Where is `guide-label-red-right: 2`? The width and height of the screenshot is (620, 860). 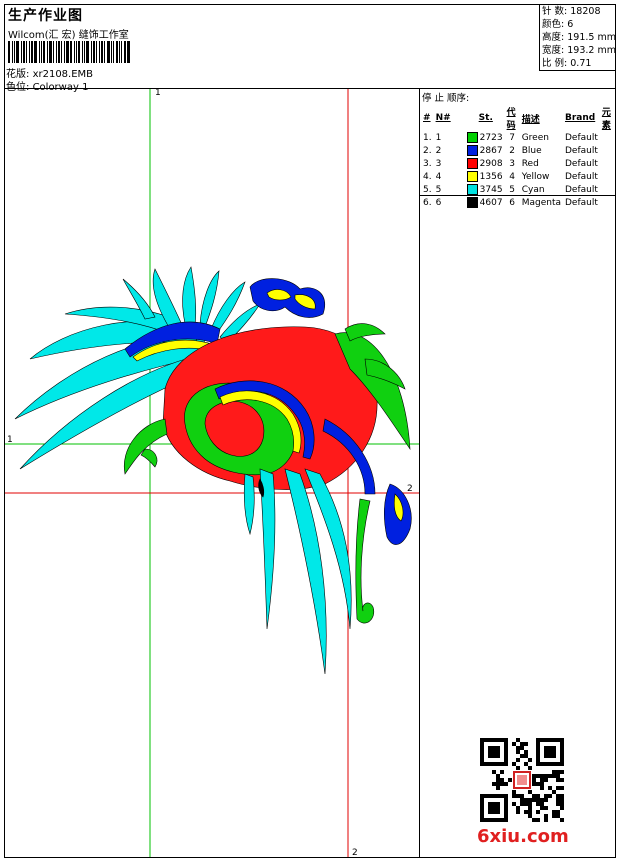
guide-label-red-right: 2 is located at coordinates (410, 489).